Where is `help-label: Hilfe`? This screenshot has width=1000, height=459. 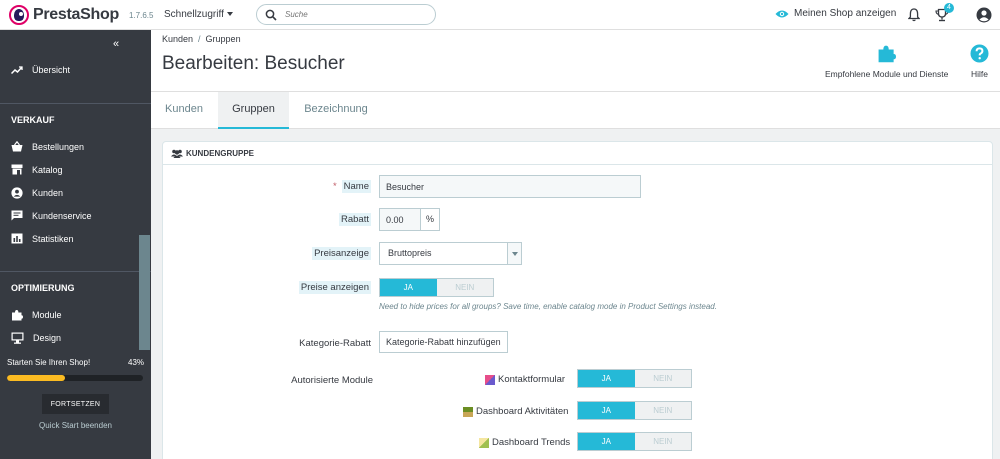 help-label: Hilfe is located at coordinates (979, 74).